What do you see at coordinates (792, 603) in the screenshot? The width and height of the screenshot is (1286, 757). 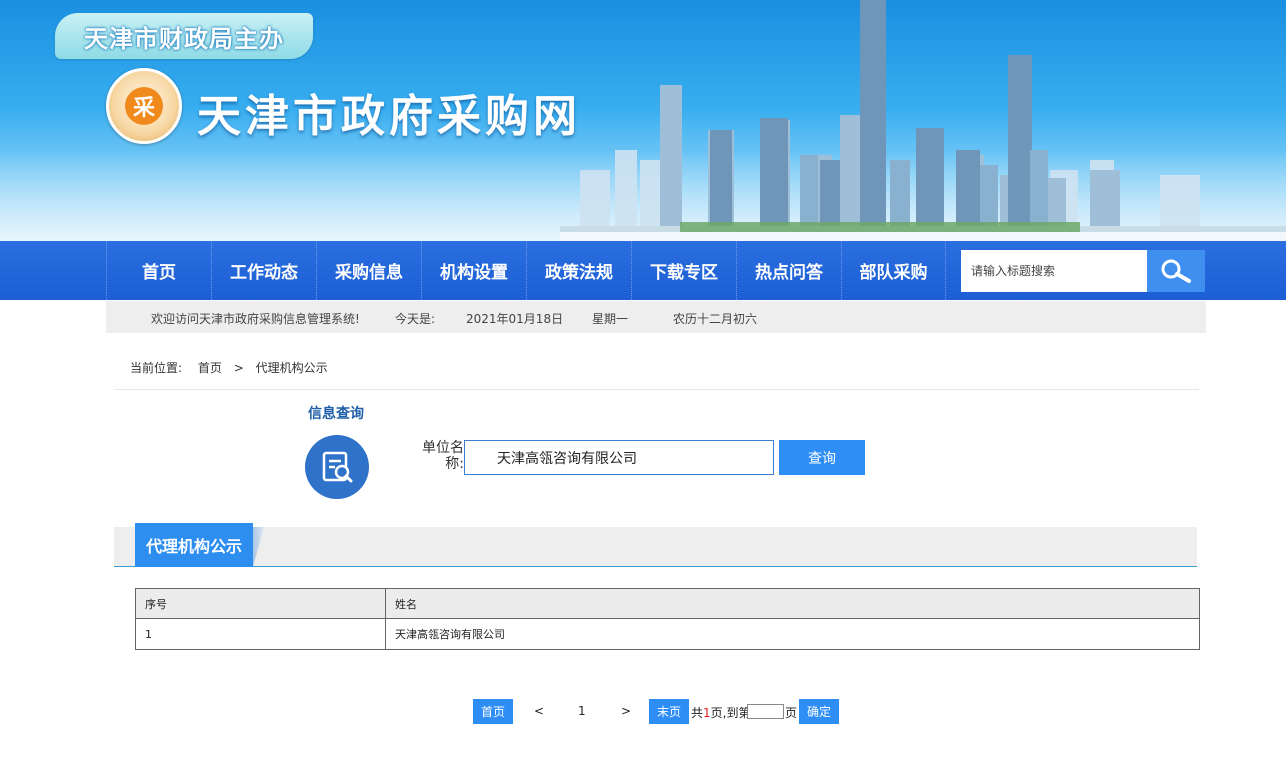 I see `column-header-name: 姓名` at bounding box center [792, 603].